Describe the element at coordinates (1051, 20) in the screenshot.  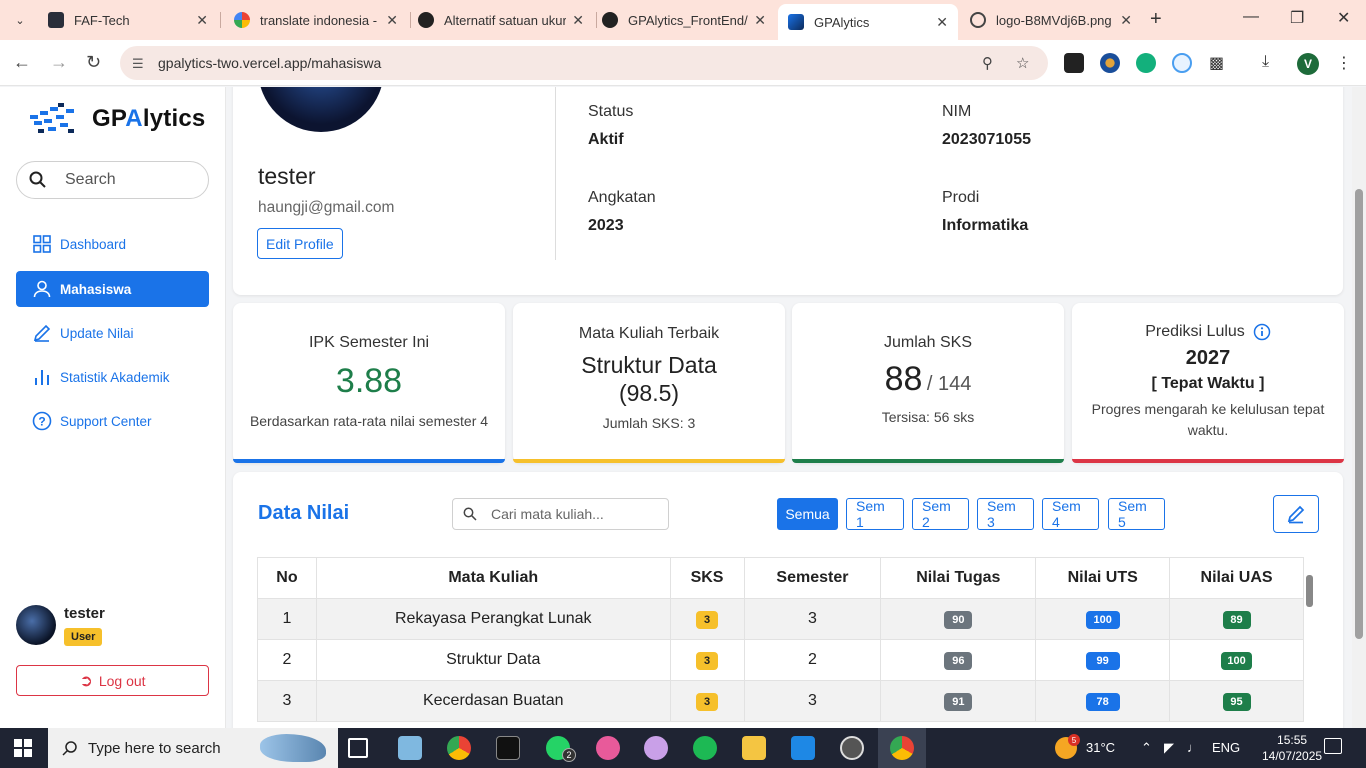
I see `browser-tab: logo-B8MVdj6B.png ( ✕` at that location.